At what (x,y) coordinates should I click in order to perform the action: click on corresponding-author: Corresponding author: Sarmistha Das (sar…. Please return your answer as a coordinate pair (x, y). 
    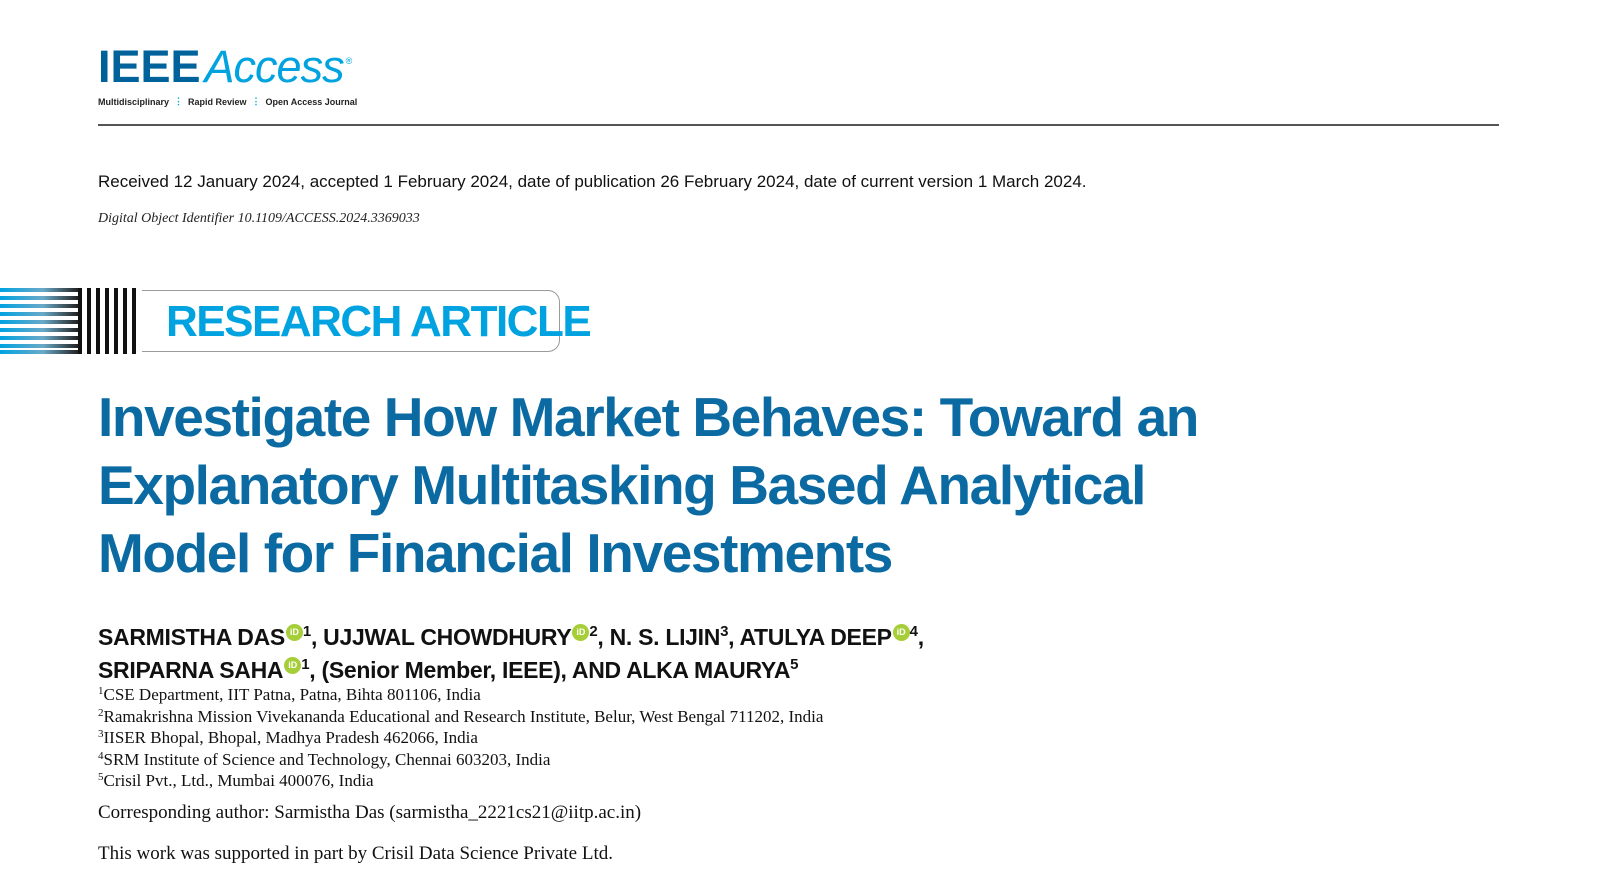
    Looking at the image, I should click on (370, 812).